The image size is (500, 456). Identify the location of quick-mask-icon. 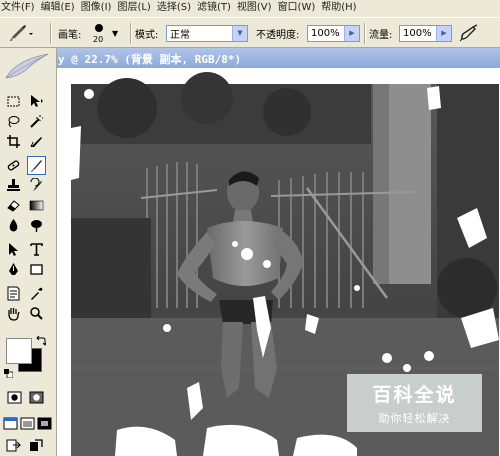
(36, 397).